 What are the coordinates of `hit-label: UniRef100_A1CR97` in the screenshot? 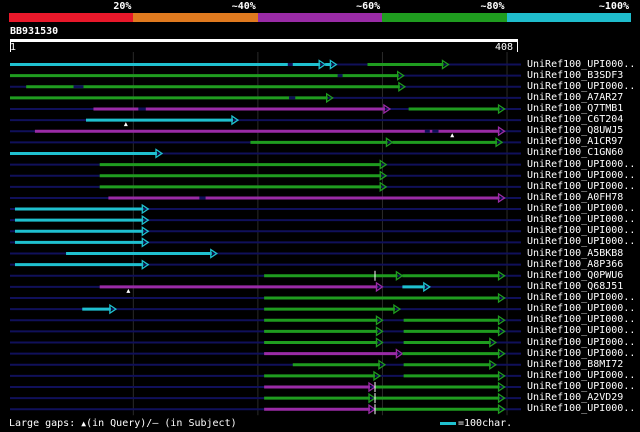 It's located at (575, 141).